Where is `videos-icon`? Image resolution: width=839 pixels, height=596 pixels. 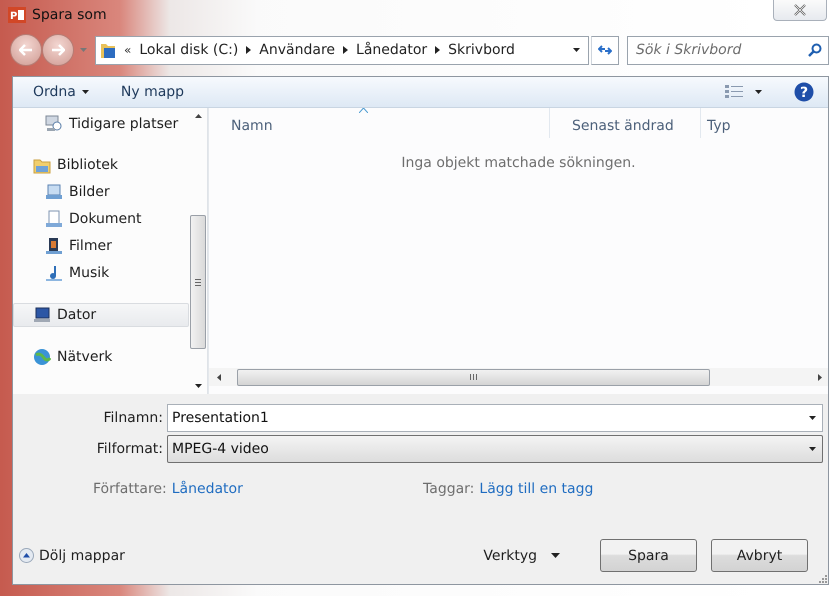
videos-icon is located at coordinates (54, 246).